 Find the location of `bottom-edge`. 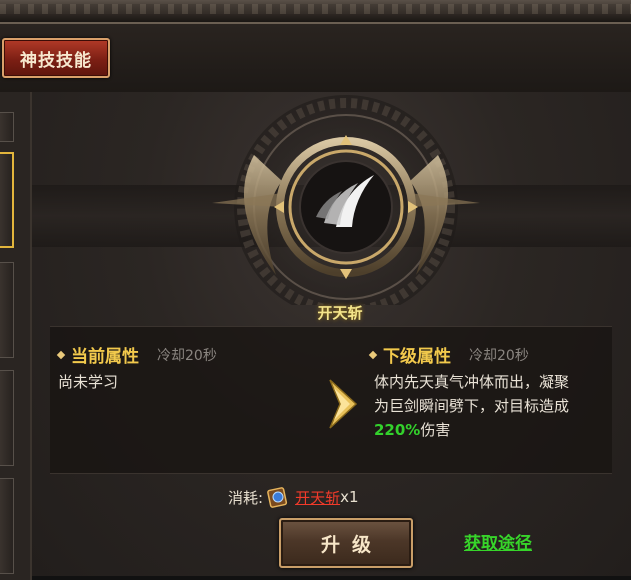

bottom-edge is located at coordinates (331, 578).